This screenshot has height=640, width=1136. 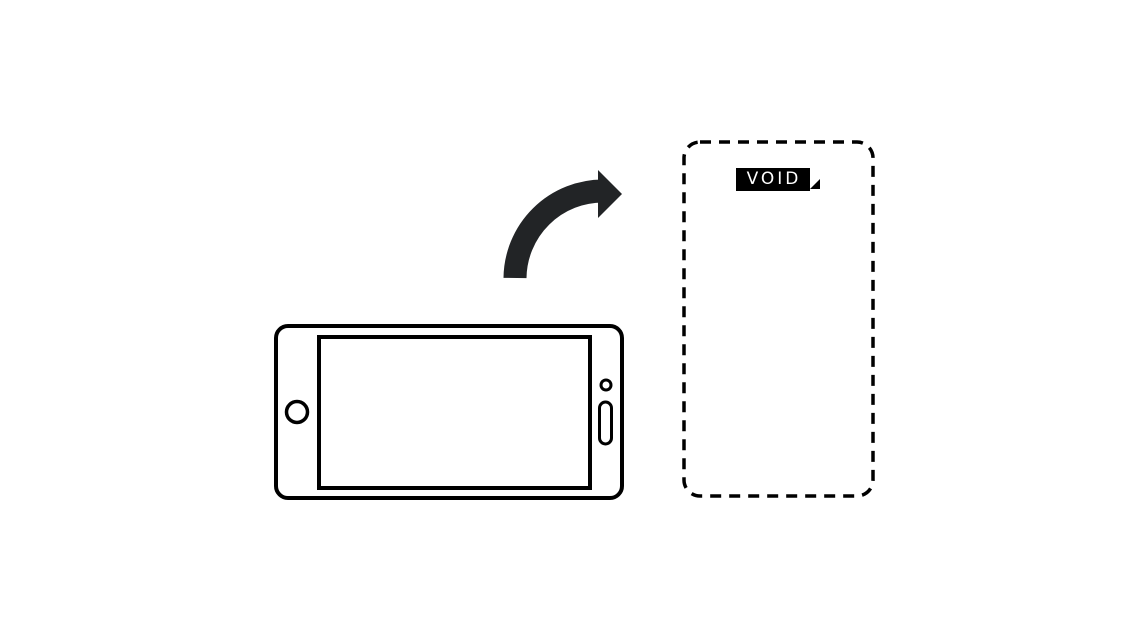 I want to click on dashed-portrait-frame, so click(x=778, y=319).